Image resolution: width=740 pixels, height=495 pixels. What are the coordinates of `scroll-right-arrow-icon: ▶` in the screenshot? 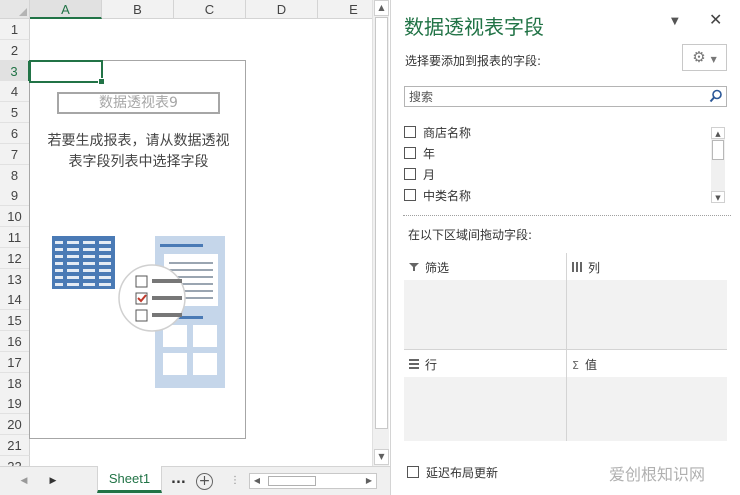 It's located at (369, 481).